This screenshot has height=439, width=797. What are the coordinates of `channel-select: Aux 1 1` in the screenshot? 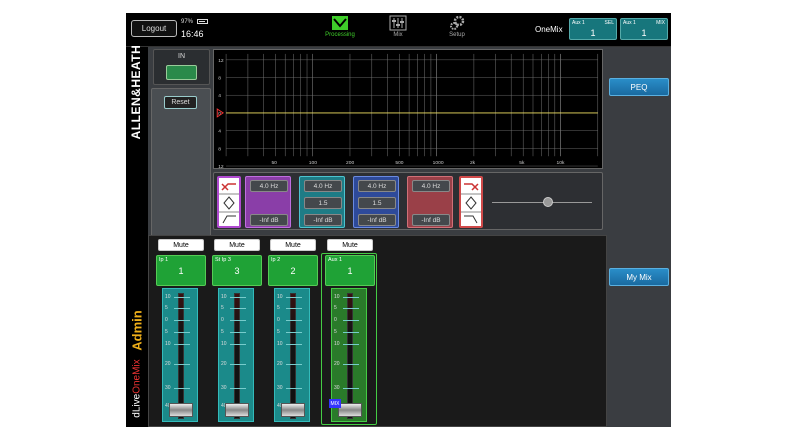 It's located at (350, 270).